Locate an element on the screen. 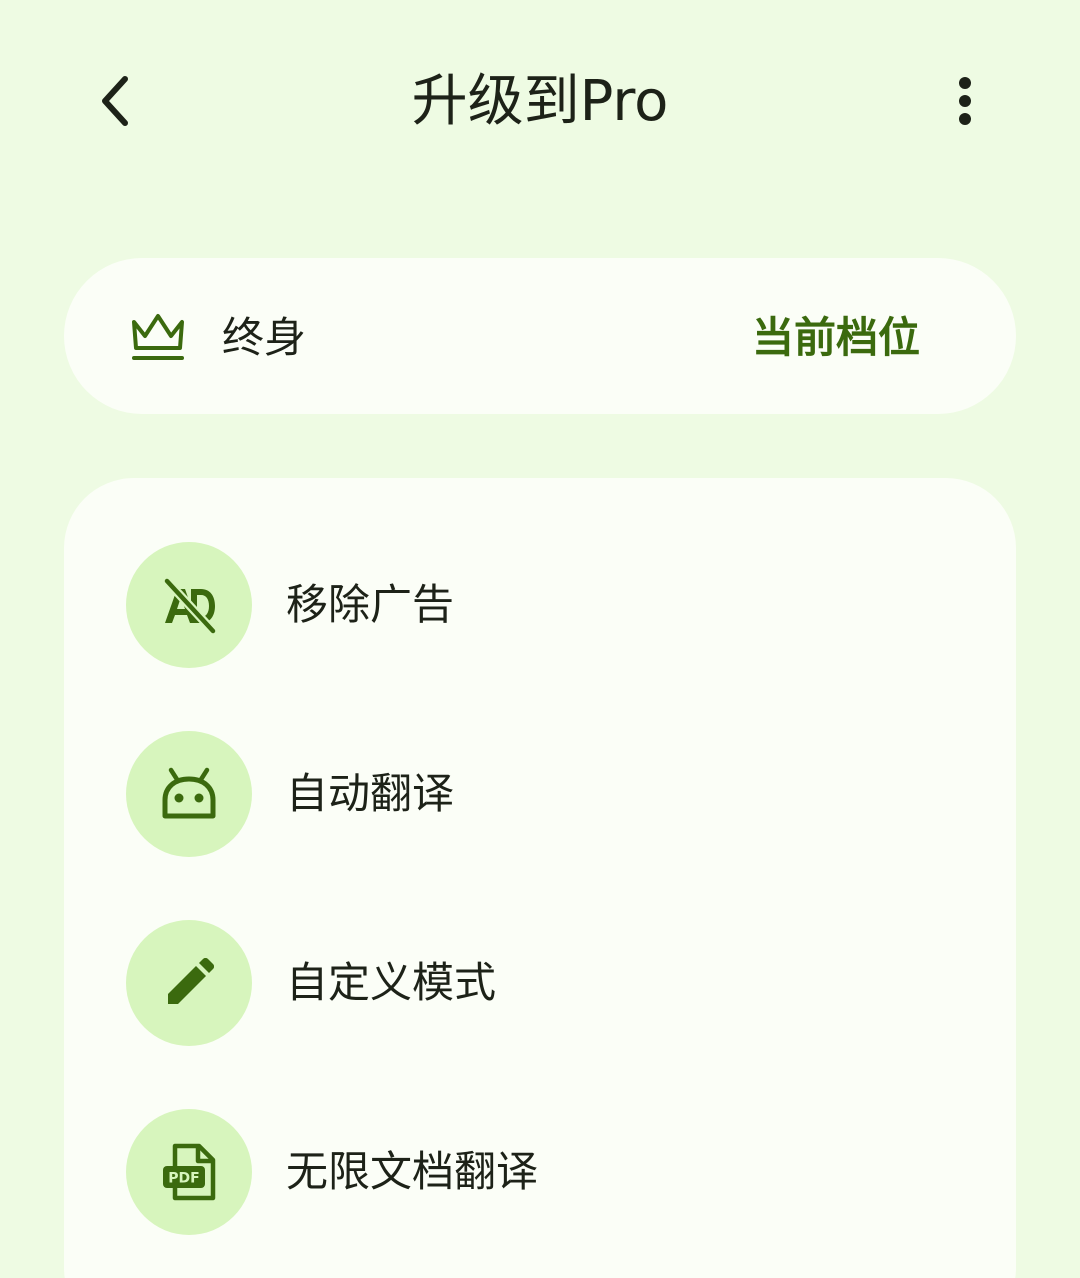 Image resolution: width=1080 pixels, height=1278 pixels. feature-icon-bg: PDF is located at coordinates (189, 1172).